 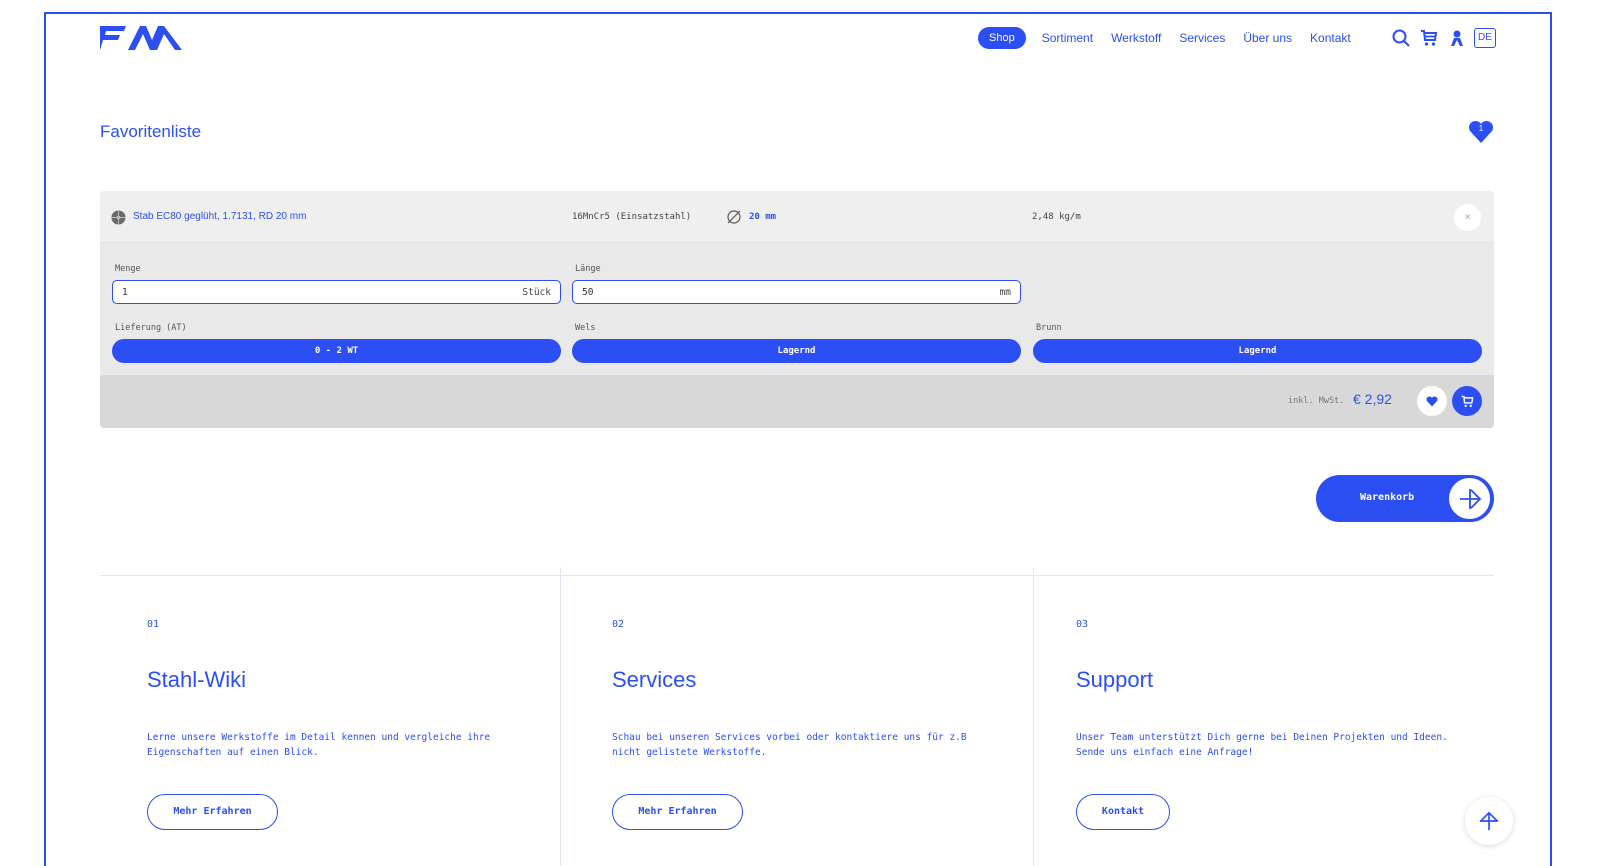 What do you see at coordinates (1485, 38) in the screenshot?
I see `language-switch: DE` at bounding box center [1485, 38].